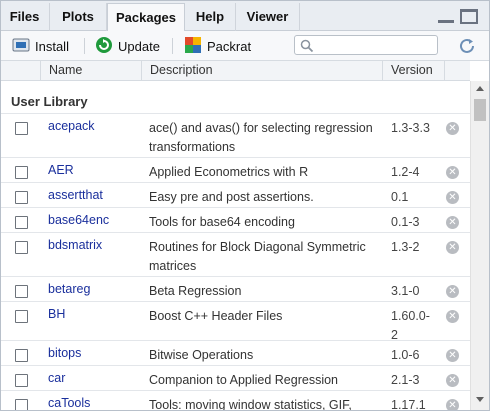  I want to click on tab-plots: Plots, so click(78, 17).